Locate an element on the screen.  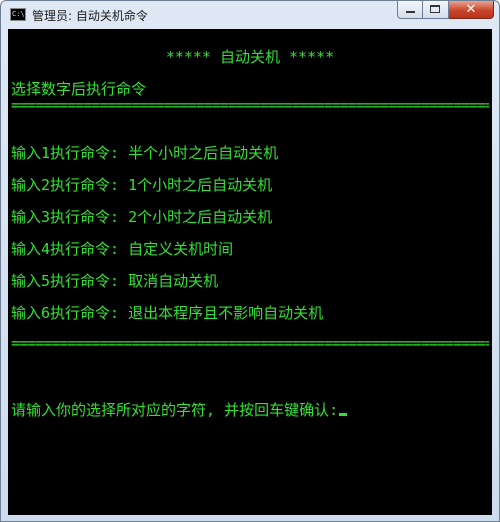
input-prompt-line: 请输入你的选择所对应的字符, 并按回车键确认: is located at coordinates (179, 410).